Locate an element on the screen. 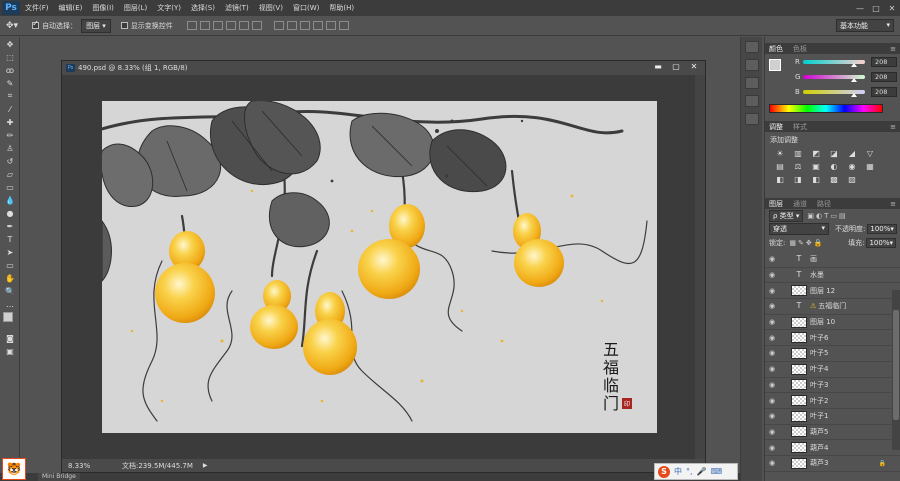  menu-item: 视图(V) is located at coordinates (271, 8).